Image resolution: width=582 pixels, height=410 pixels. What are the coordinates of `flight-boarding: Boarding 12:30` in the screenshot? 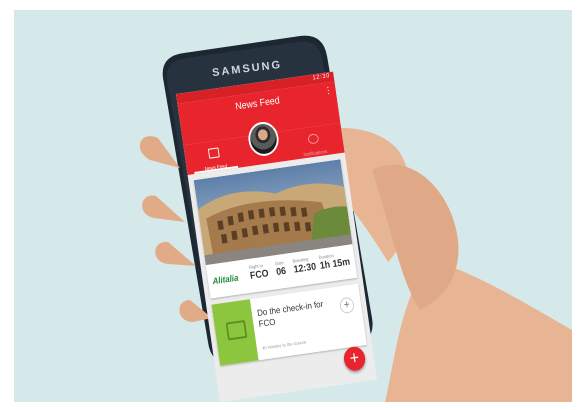 It's located at (304, 266).